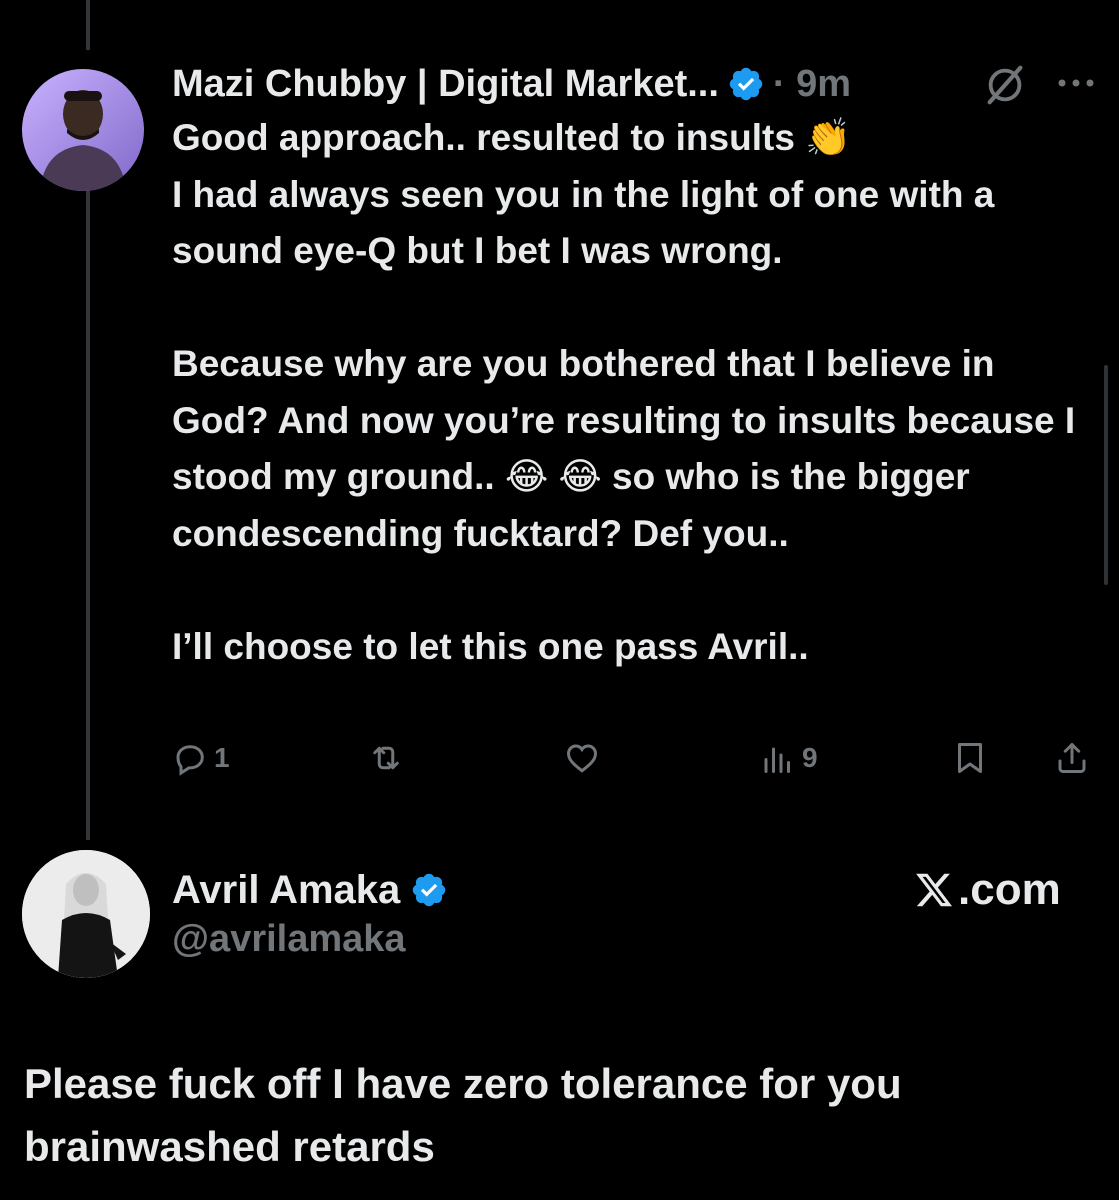  Describe the element at coordinates (1005, 85) in the screenshot. I see `grok-icon` at that location.